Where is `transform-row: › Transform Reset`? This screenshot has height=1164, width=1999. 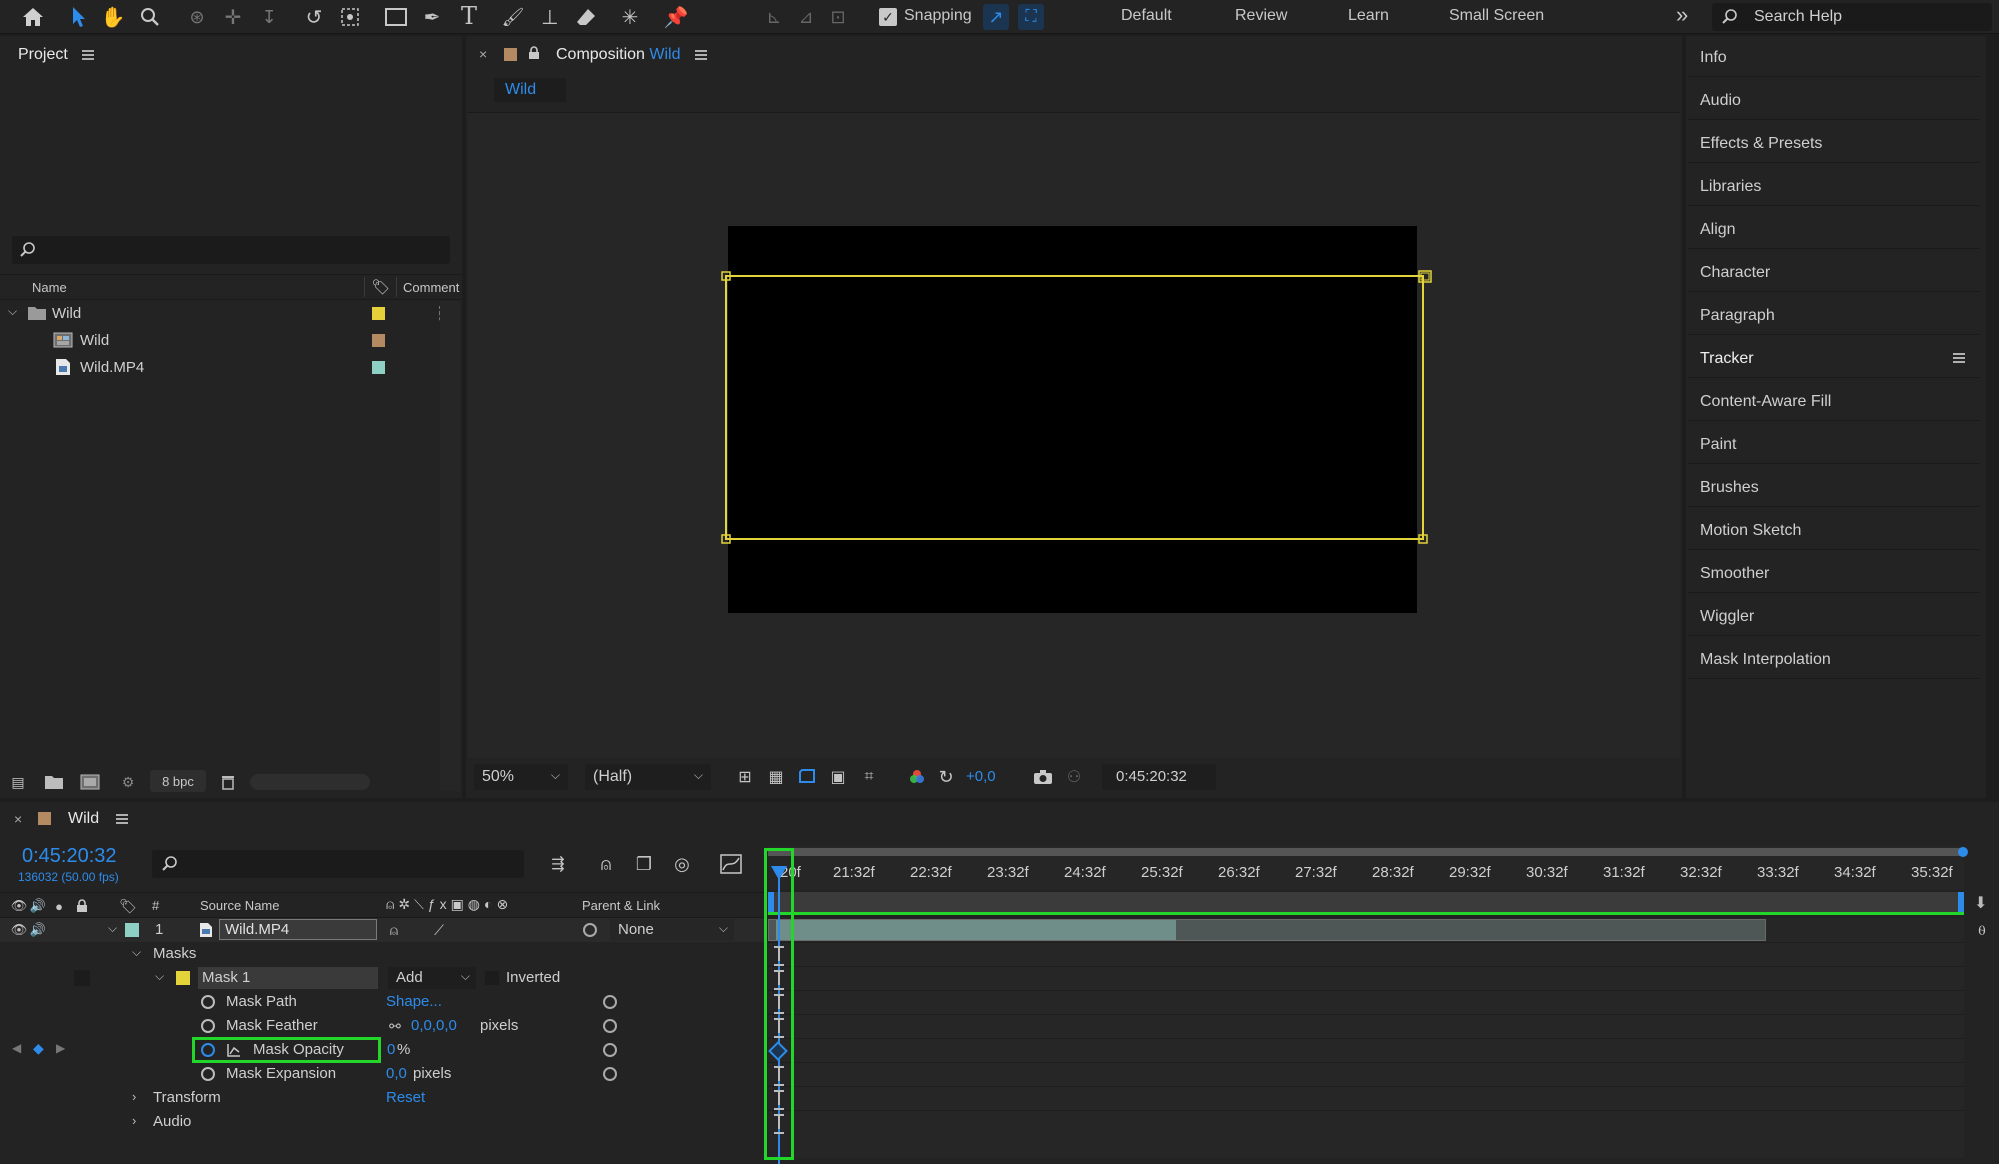 transform-row: › Transform Reset is located at coordinates (382, 1098).